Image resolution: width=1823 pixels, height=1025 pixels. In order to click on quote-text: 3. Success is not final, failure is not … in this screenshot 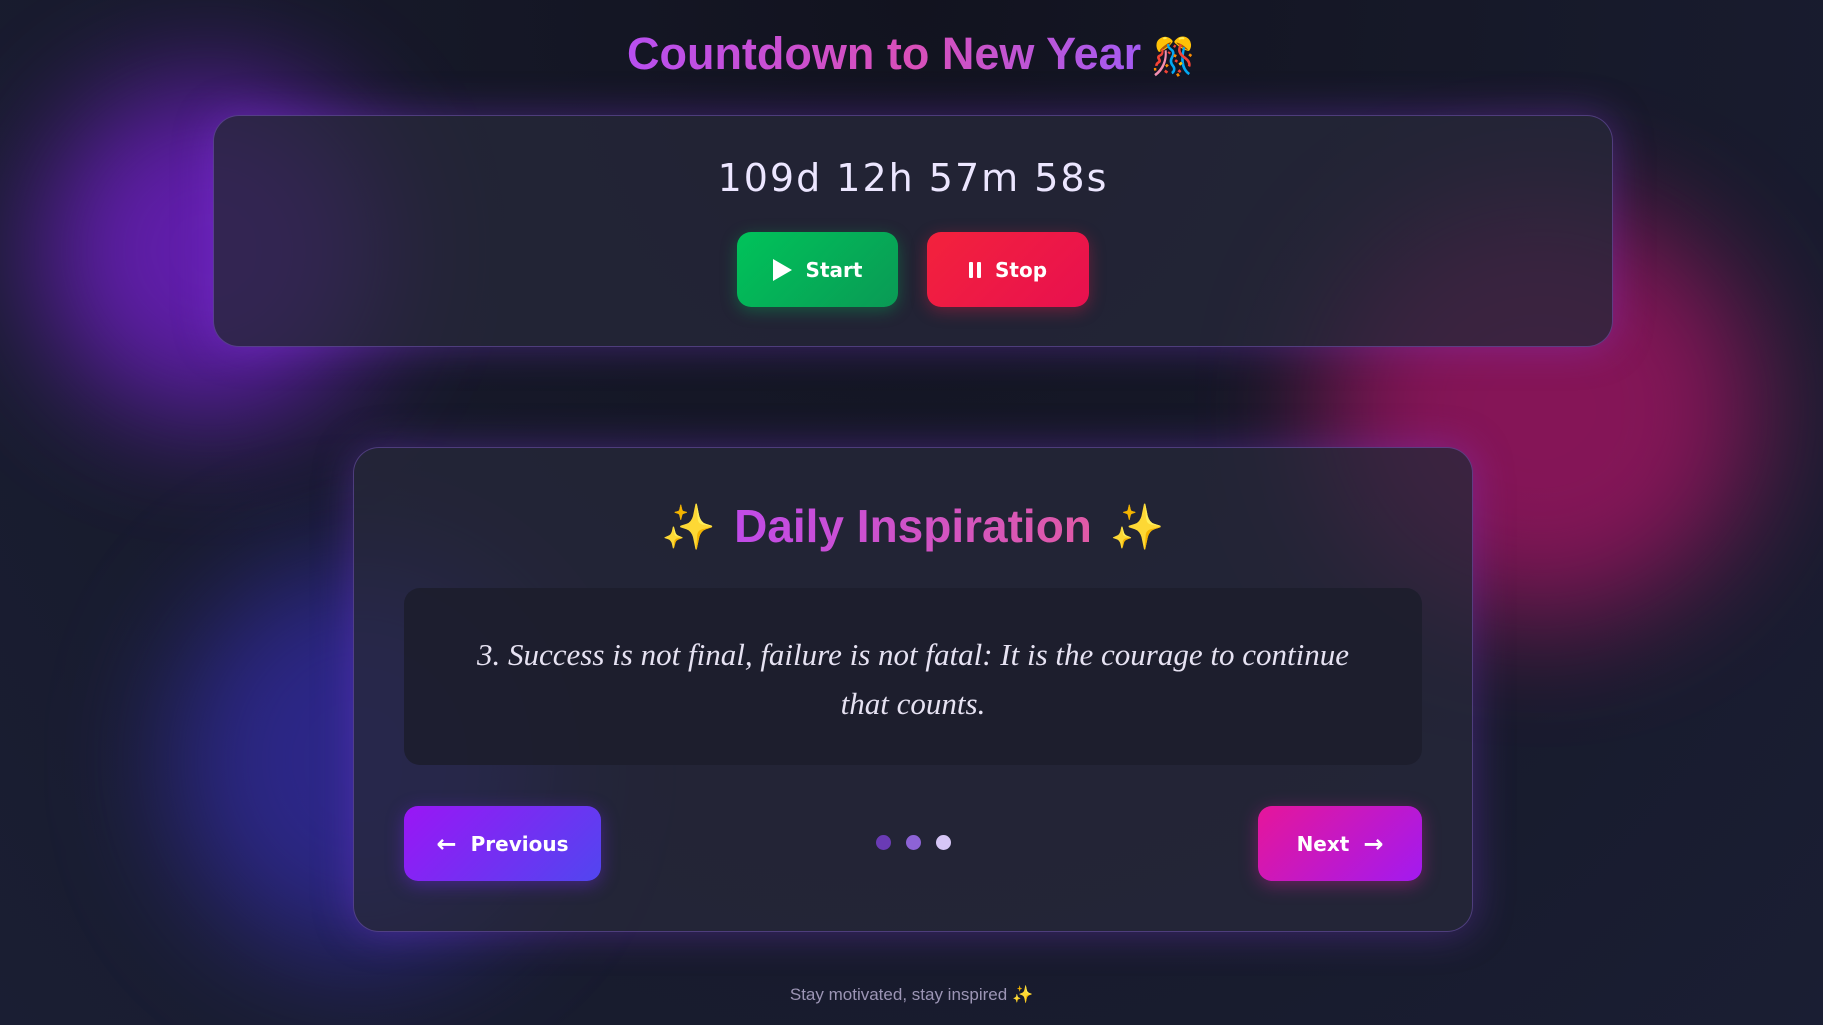, I will do `click(913, 676)`.